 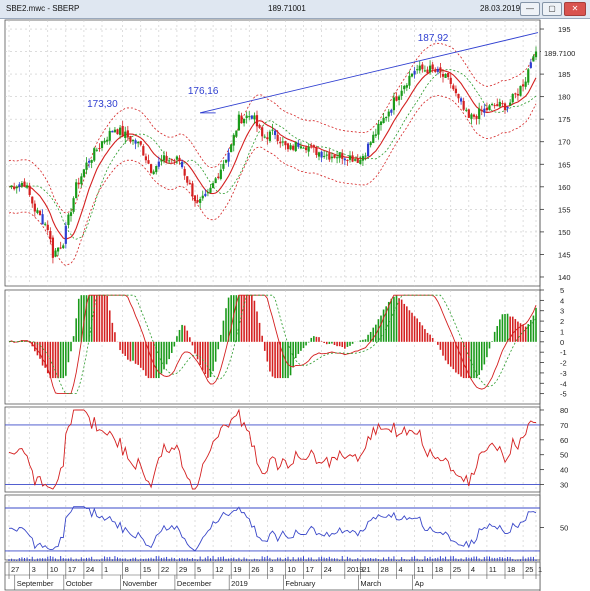 I want to click on date-tick-label: 27, so click(x=15, y=569).